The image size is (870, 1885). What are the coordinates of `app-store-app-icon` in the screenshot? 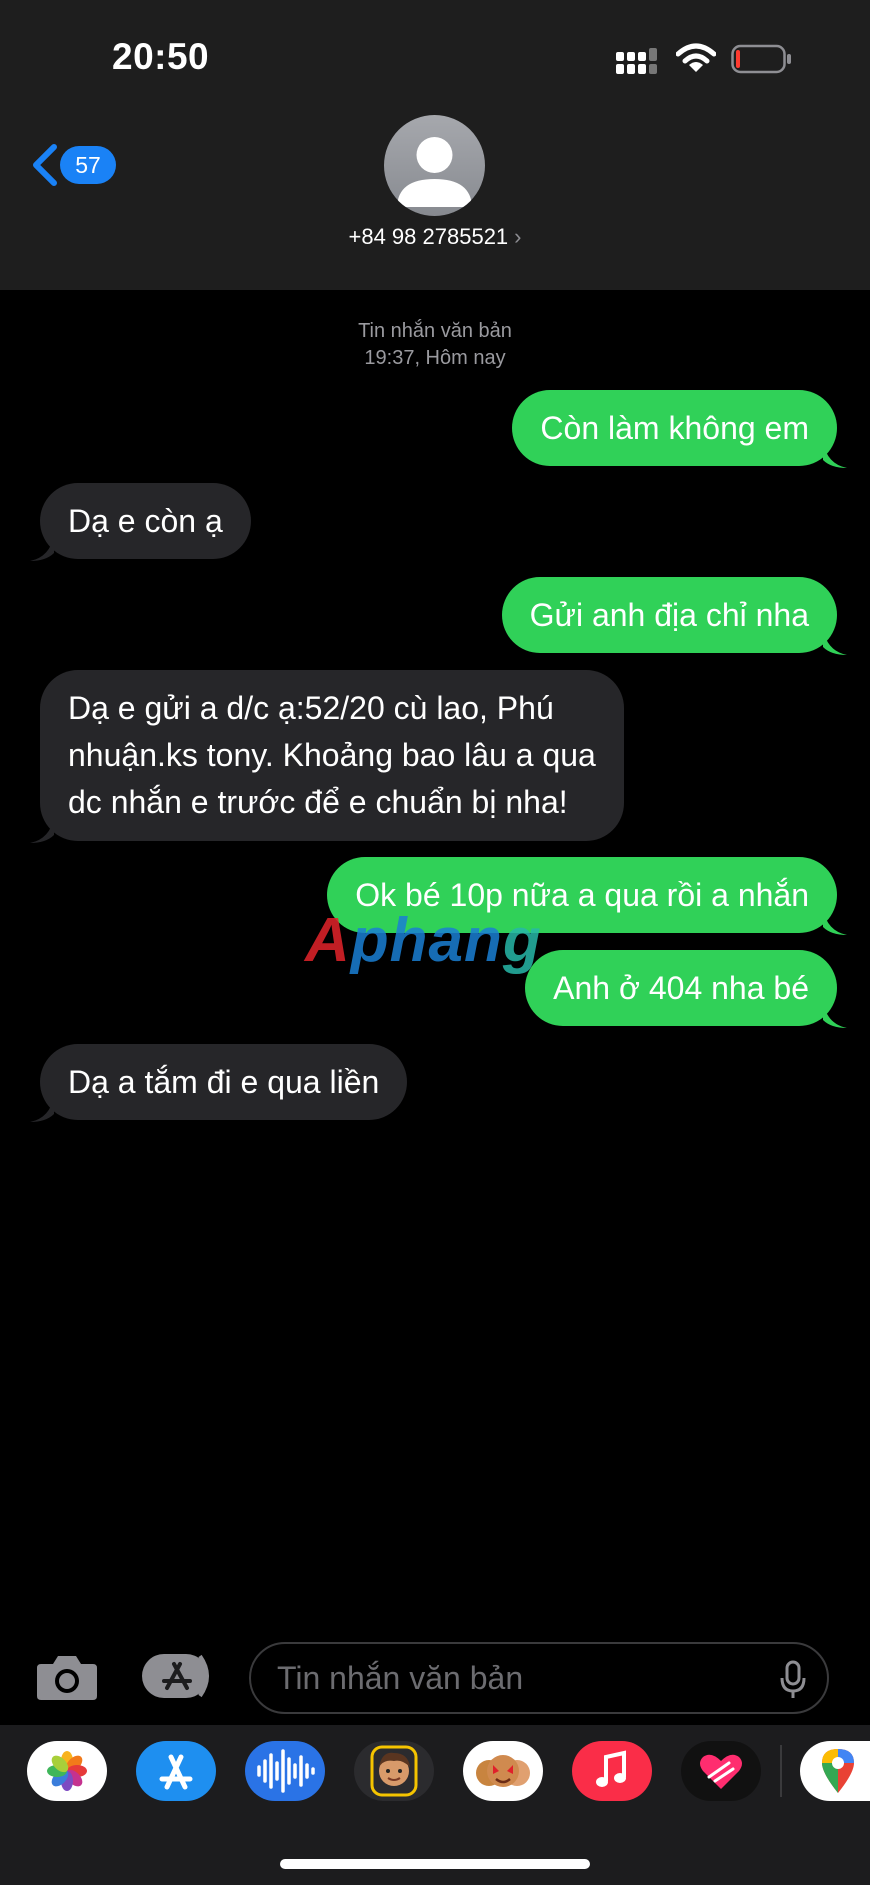 It's located at (176, 1771).